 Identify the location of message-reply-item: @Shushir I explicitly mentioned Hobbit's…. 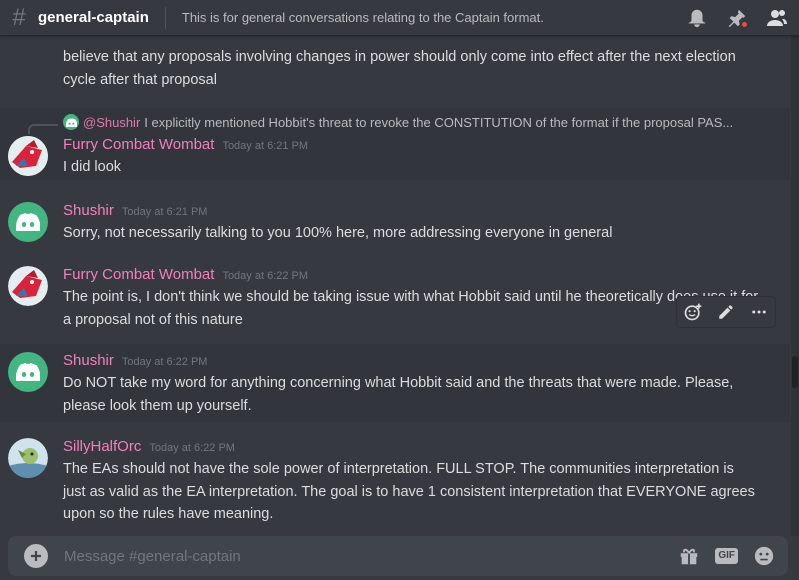
(395, 144).